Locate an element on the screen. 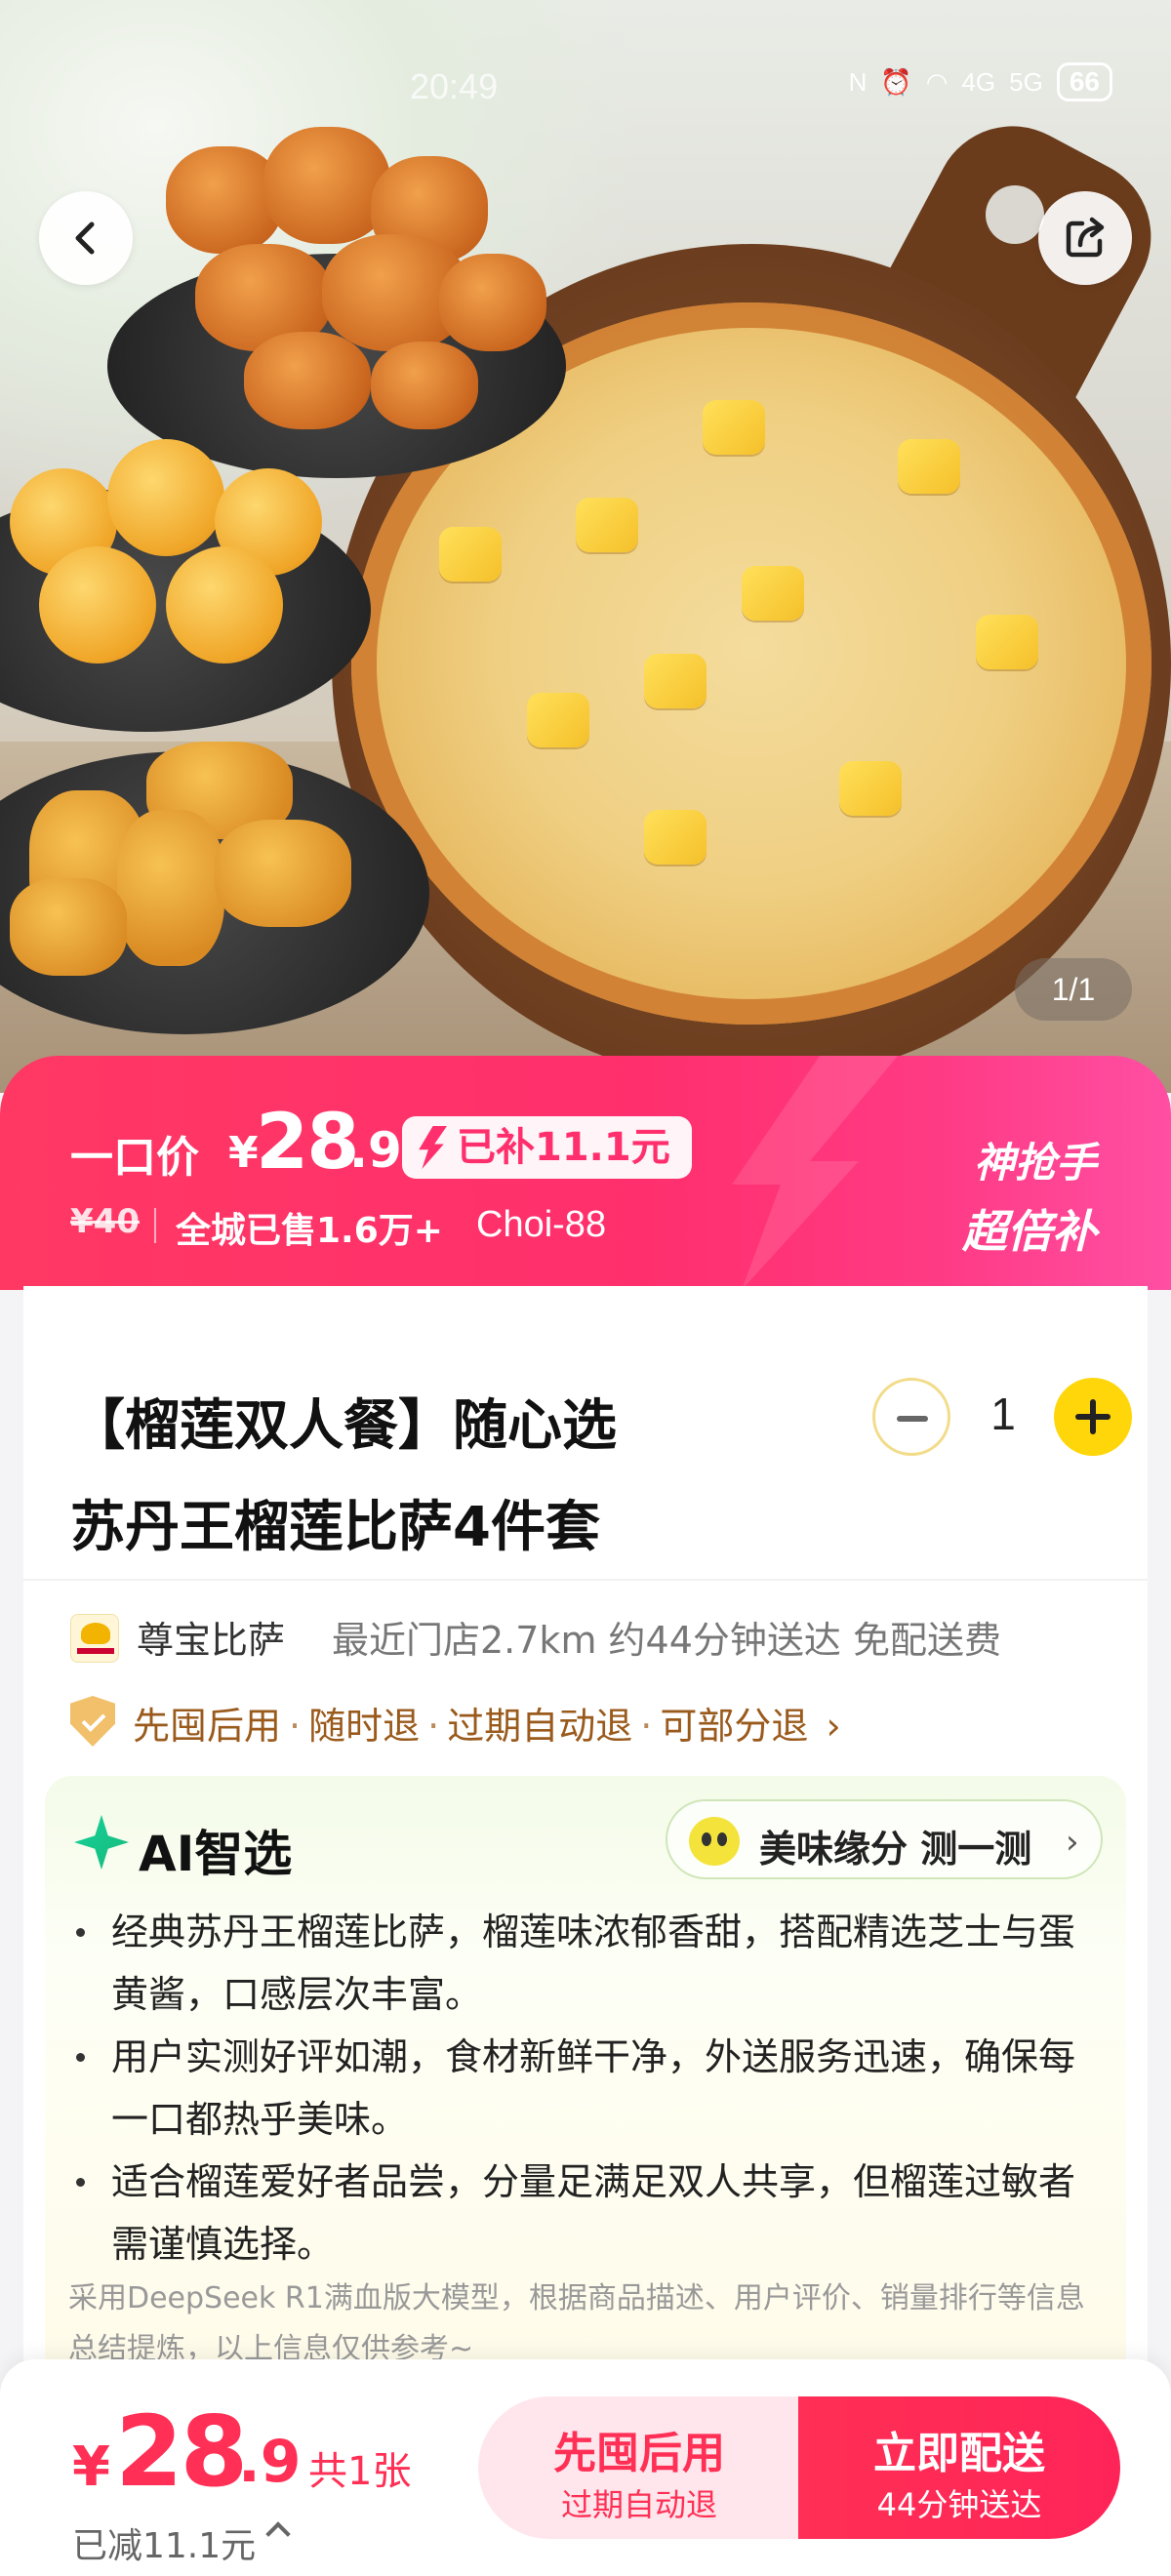  store-name: 尊宝比萨 is located at coordinates (211, 1640).